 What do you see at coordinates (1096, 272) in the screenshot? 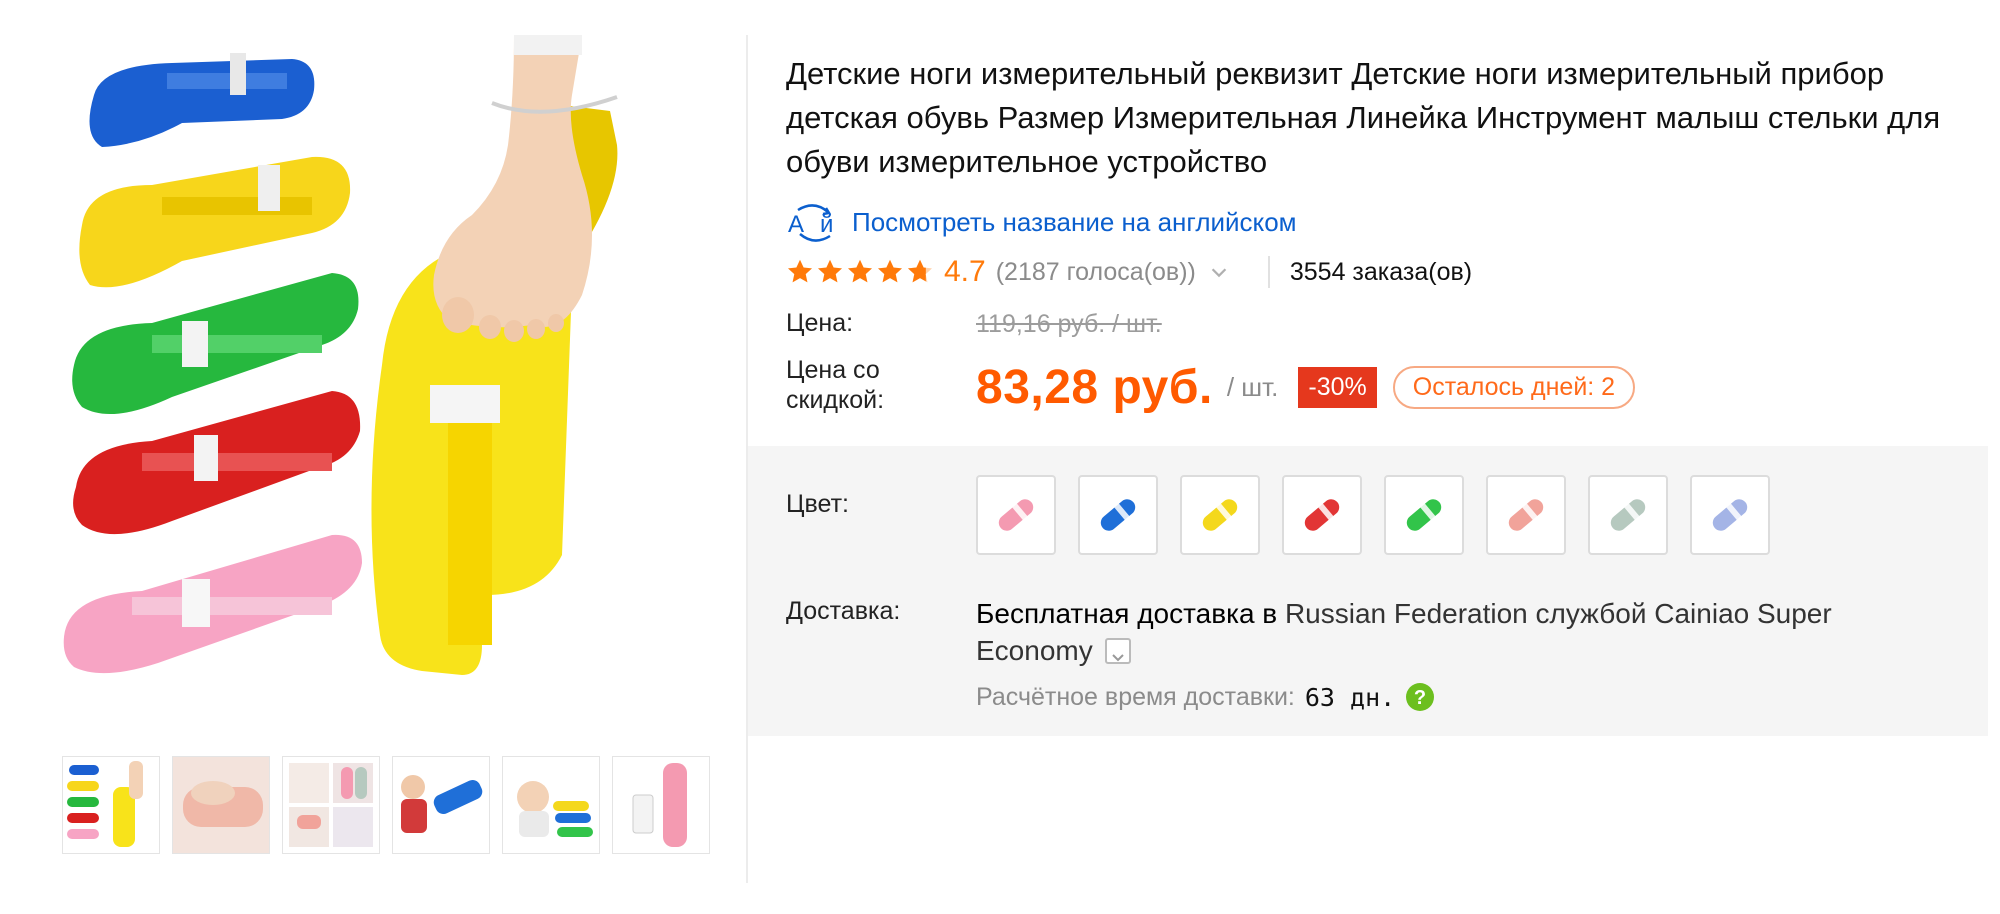
I see `votes-count: (2187 голоса(ов))` at bounding box center [1096, 272].